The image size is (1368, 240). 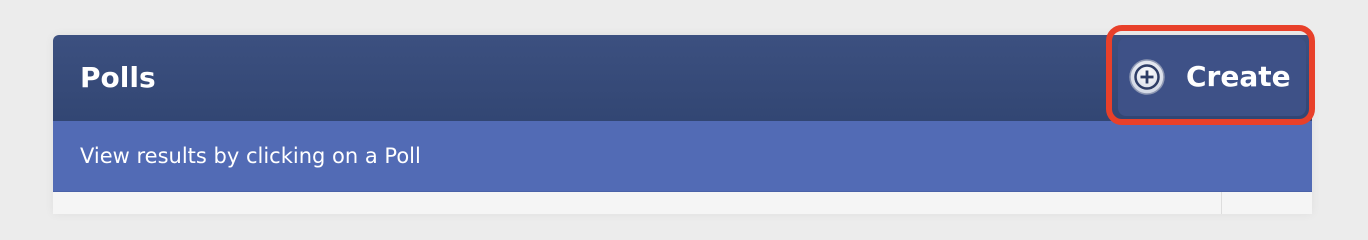 I want to click on panel-subtitle: View results by clicking on a Poll, so click(x=250, y=156).